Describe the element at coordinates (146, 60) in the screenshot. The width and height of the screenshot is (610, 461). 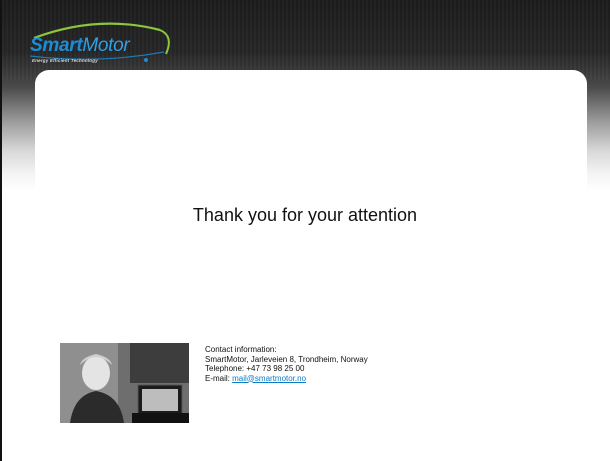
I see `logo-dot-icon` at that location.